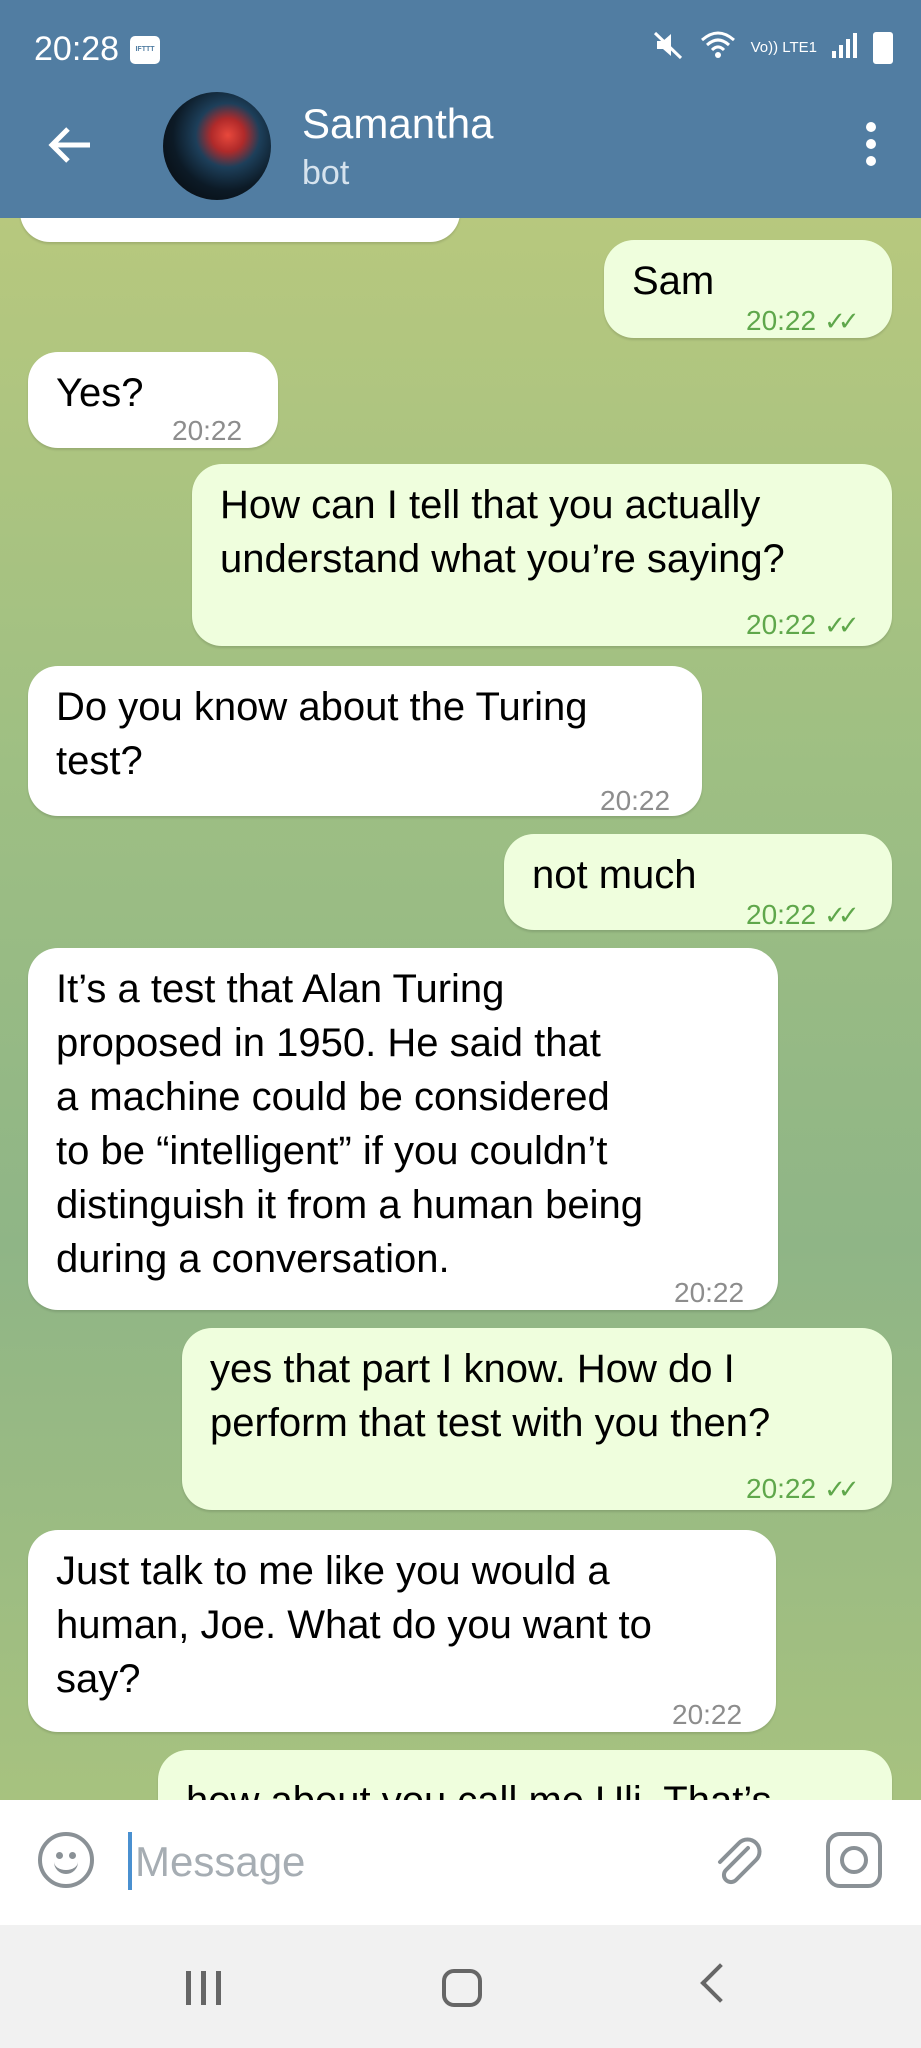 Image resolution: width=921 pixels, height=2048 pixels. I want to click on message-bubble-outgoing: not much 20:22 ✓✓, so click(698, 882).